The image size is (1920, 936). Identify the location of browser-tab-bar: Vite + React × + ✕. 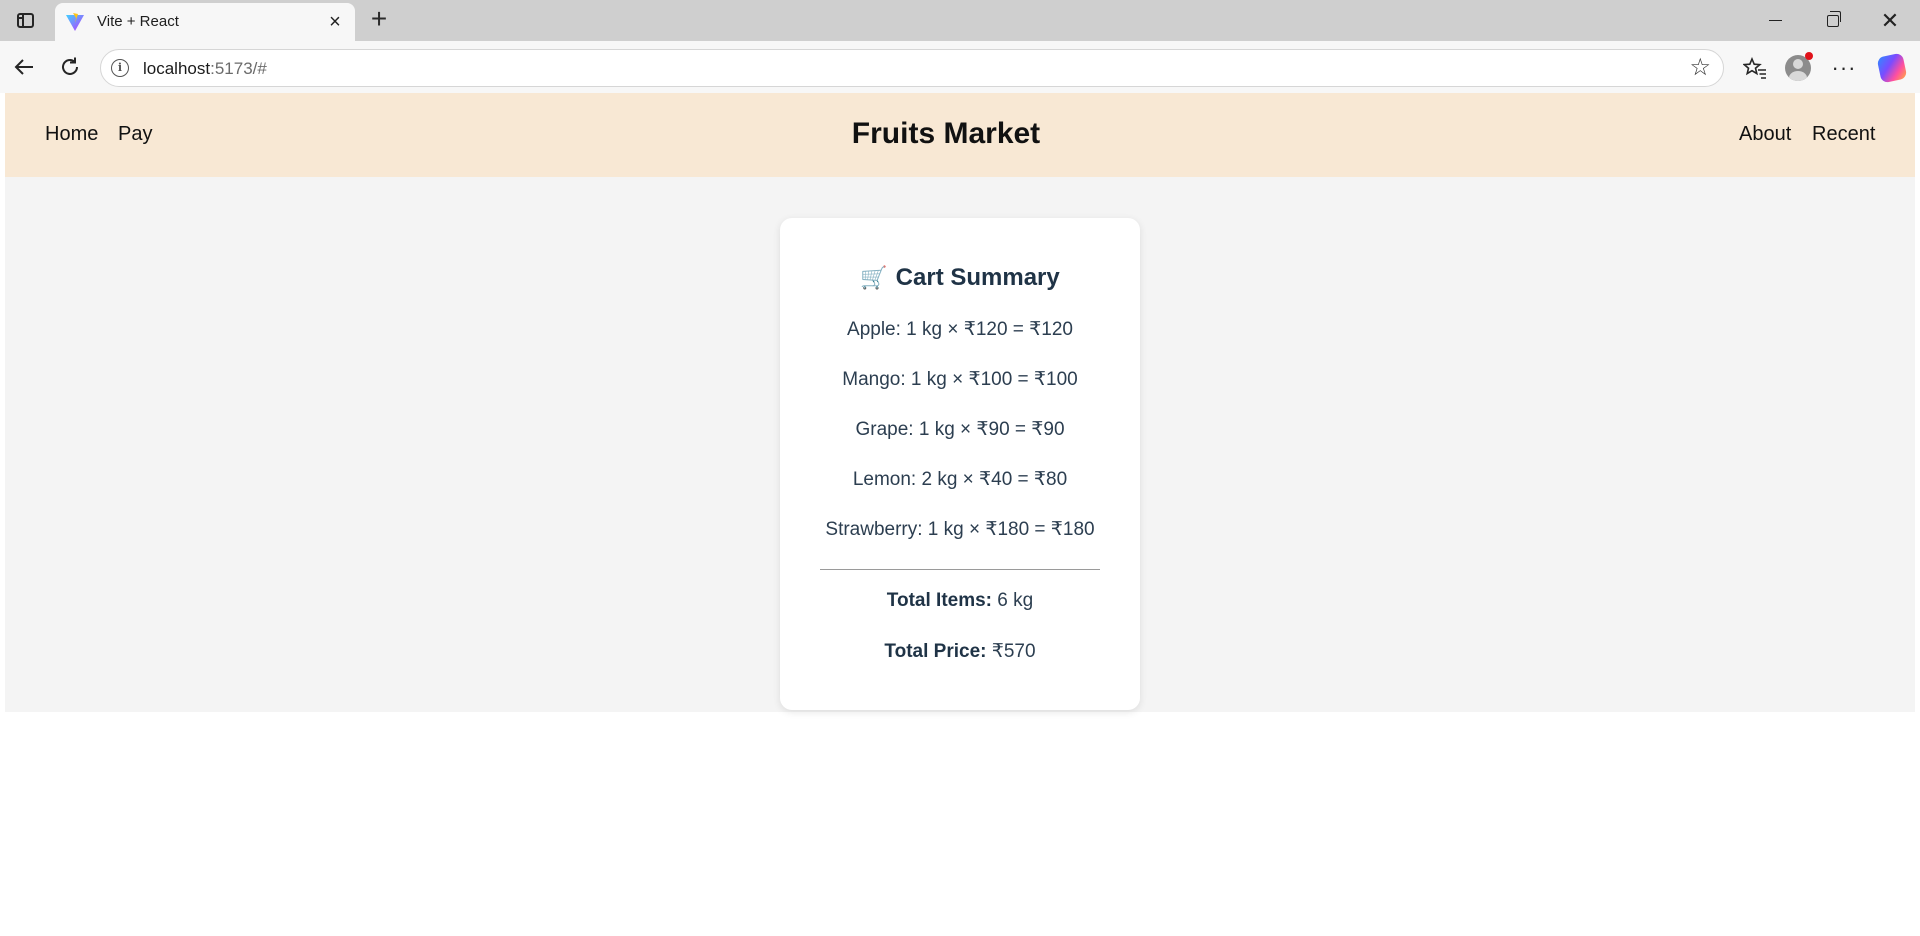
(960, 20).